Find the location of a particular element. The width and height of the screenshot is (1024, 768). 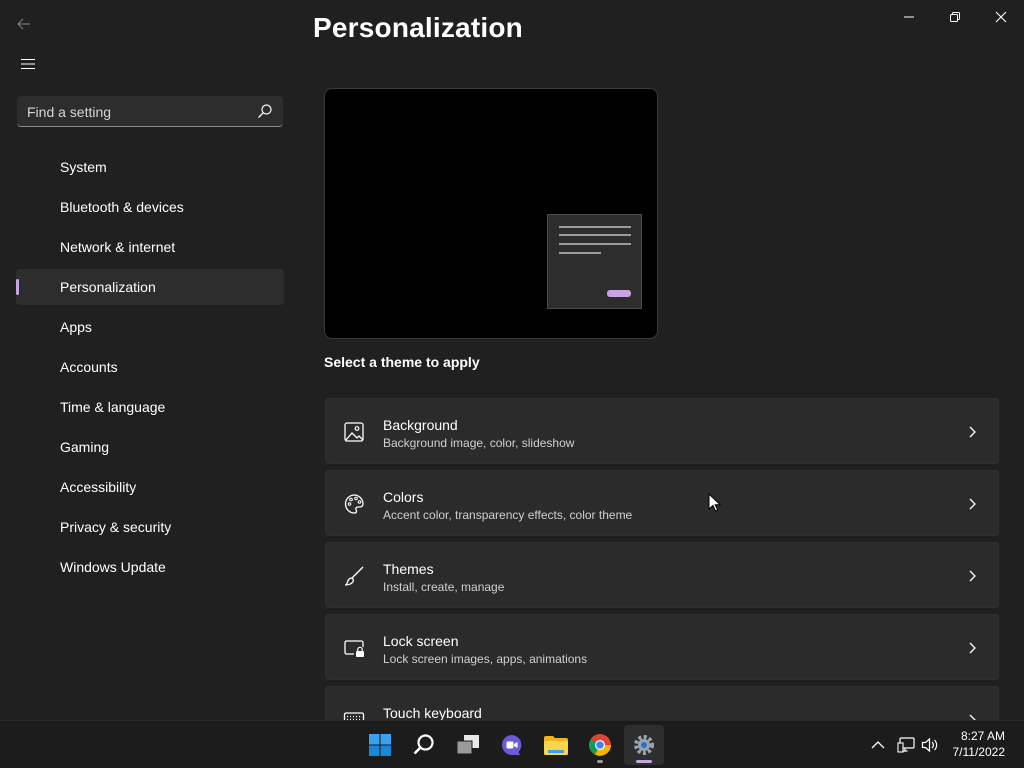

card-title: Touch keyboard is located at coordinates (432, 712).